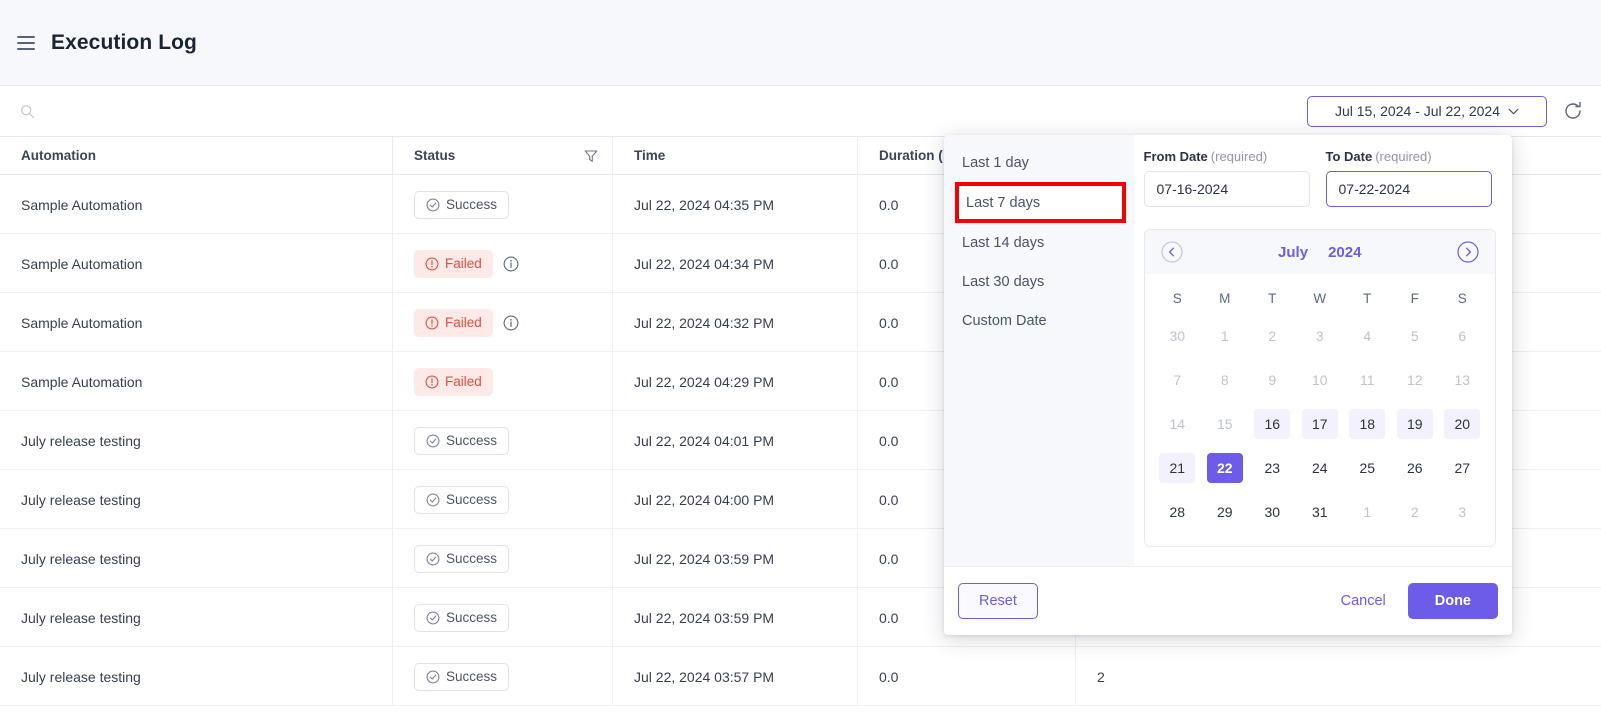 This screenshot has height=719, width=1601. I want to click on calendar-cell: 2, so click(1273, 336).